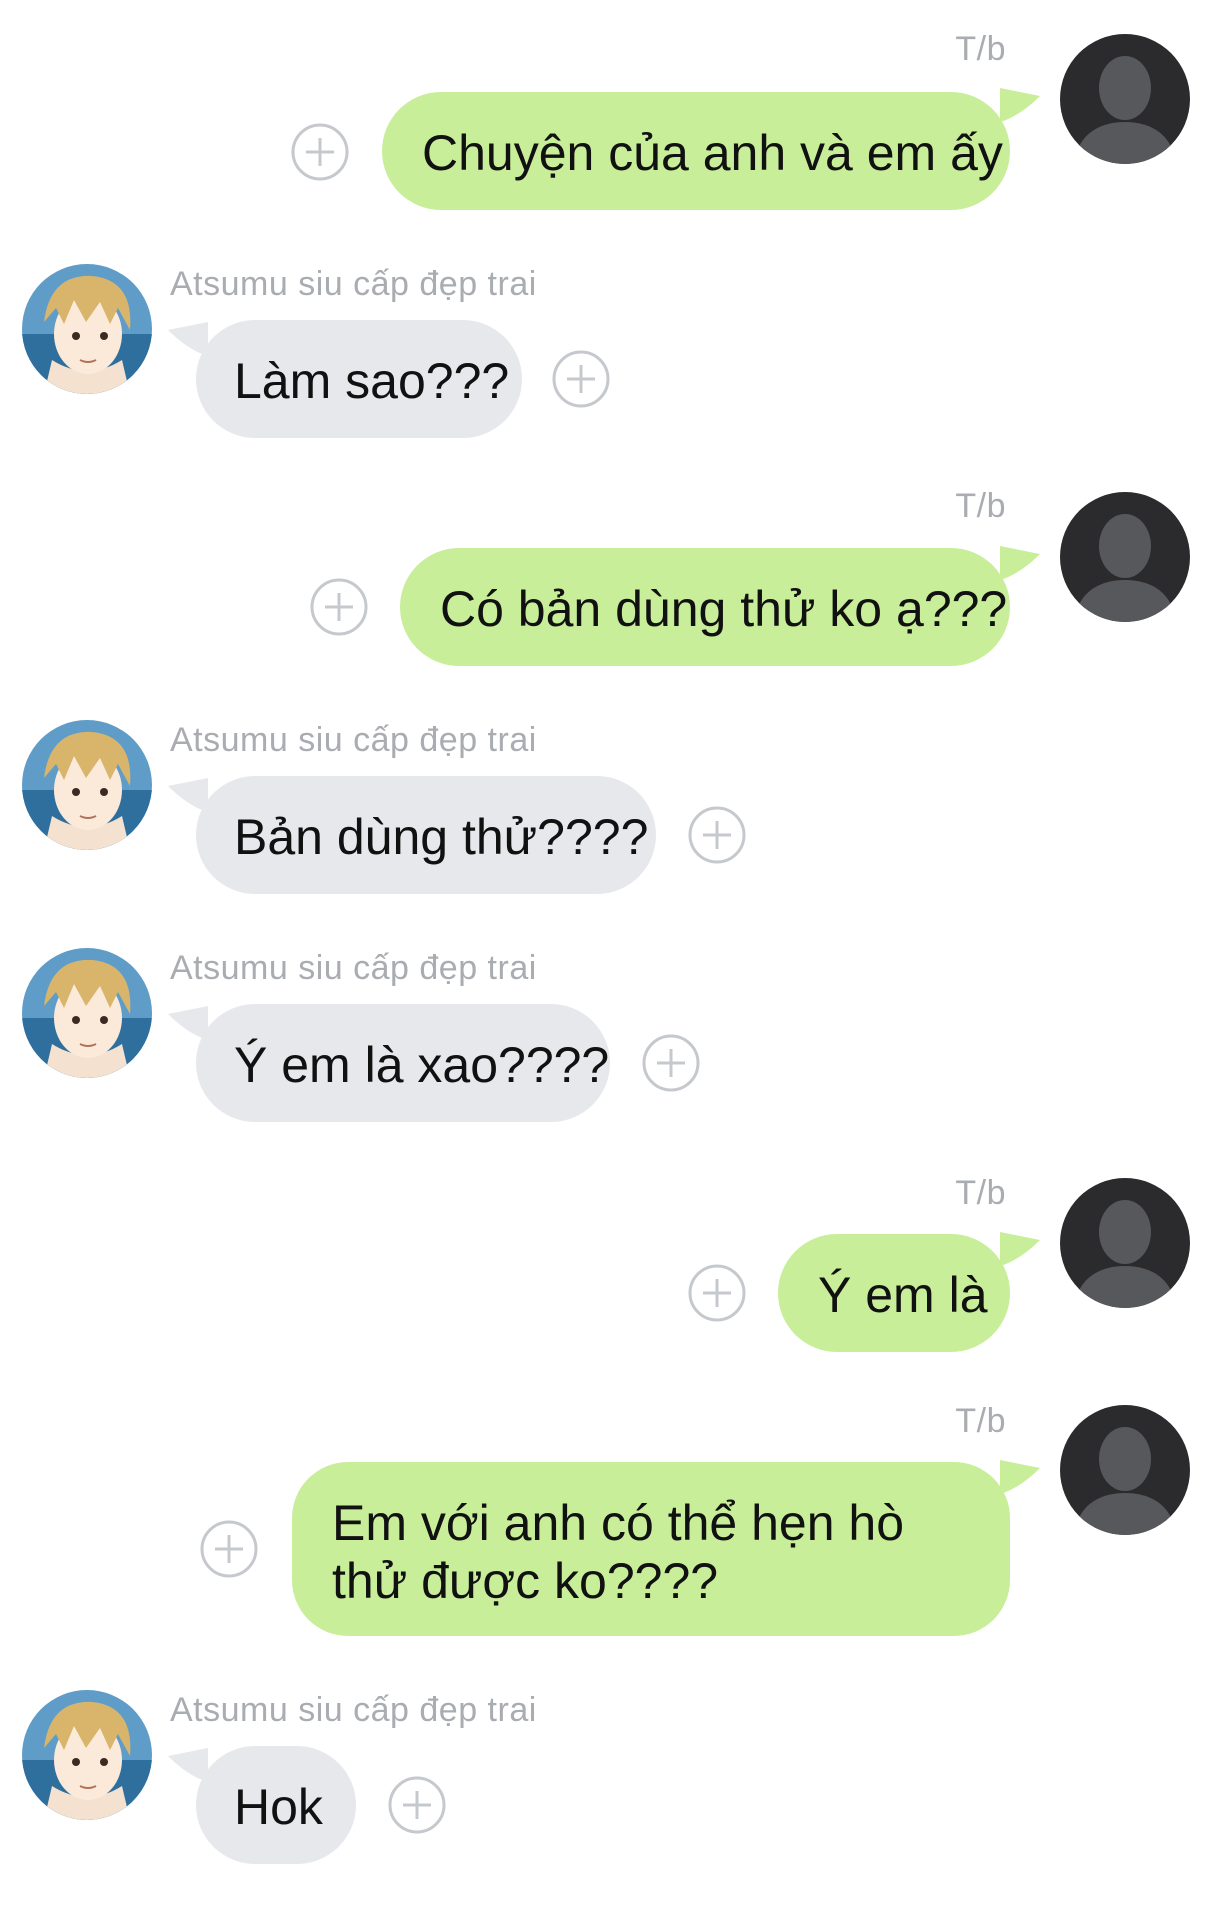  What do you see at coordinates (705, 607) in the screenshot?
I see `message-bubble: Có bản dùng thử ko ạ???` at bounding box center [705, 607].